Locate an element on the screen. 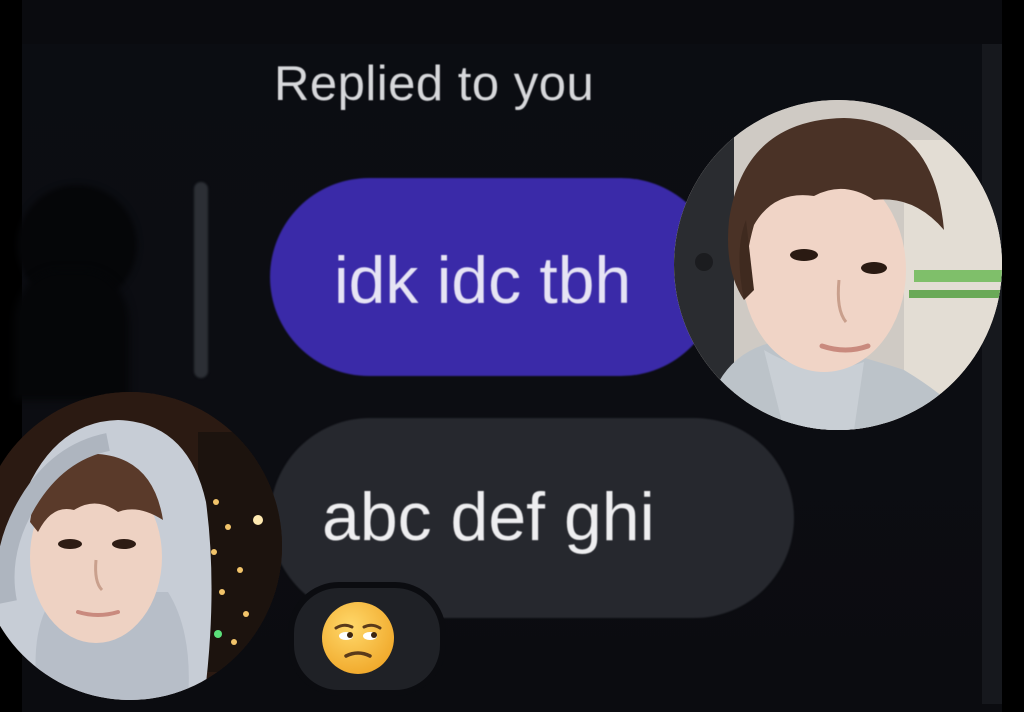 Image resolution: width=1024 pixels, height=712 pixels. top-bar is located at coordinates (512, 22).